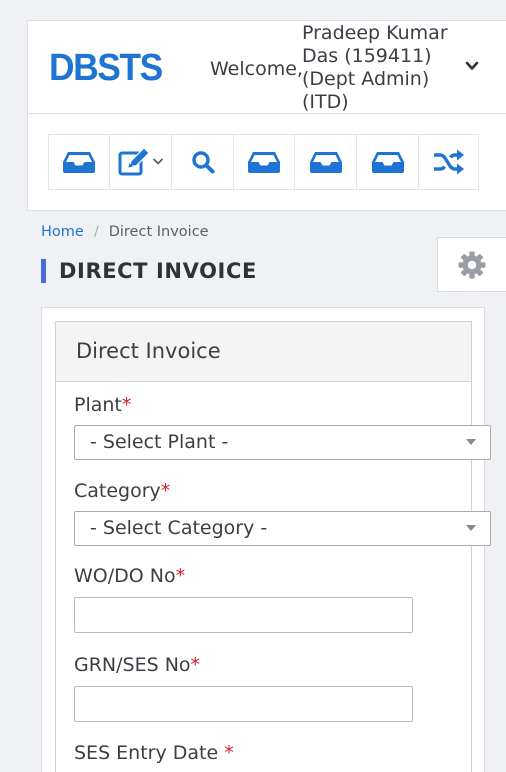 The image size is (506, 772). Describe the element at coordinates (243, 704) in the screenshot. I see `grn-ses-input` at that location.